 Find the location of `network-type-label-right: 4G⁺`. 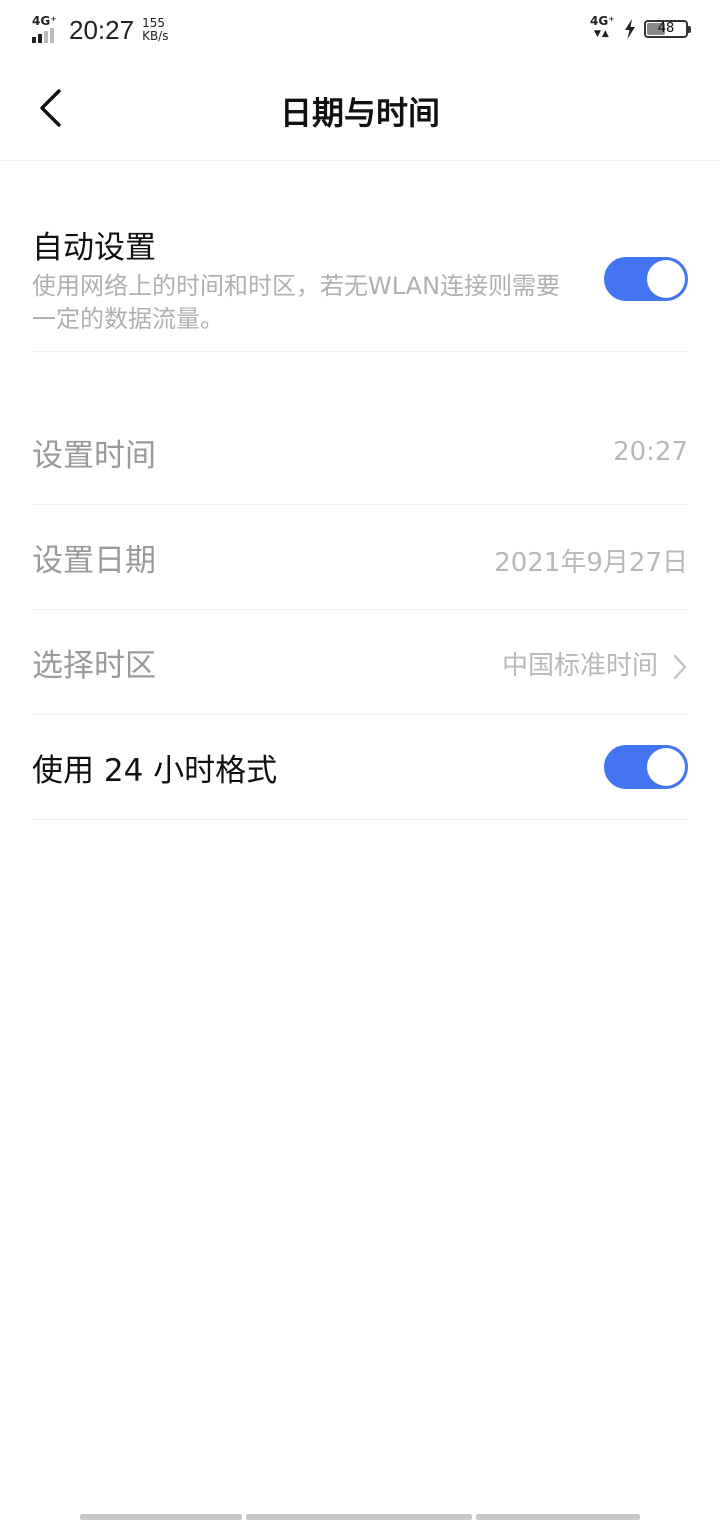

network-type-label-right: 4G⁺ is located at coordinates (602, 21).